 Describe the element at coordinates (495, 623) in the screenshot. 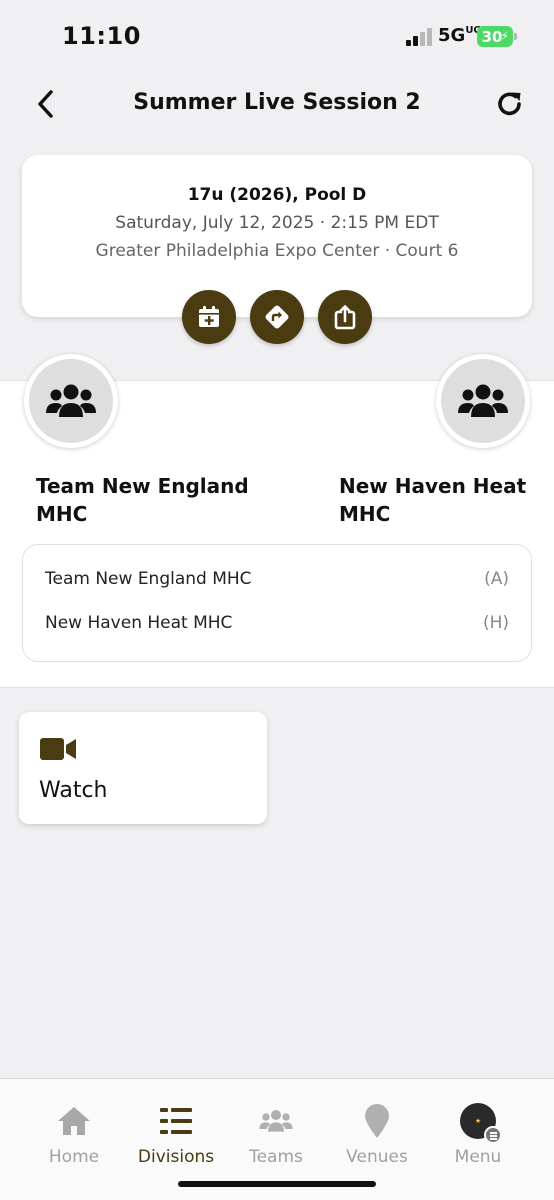

I see `team-side: (H)` at that location.